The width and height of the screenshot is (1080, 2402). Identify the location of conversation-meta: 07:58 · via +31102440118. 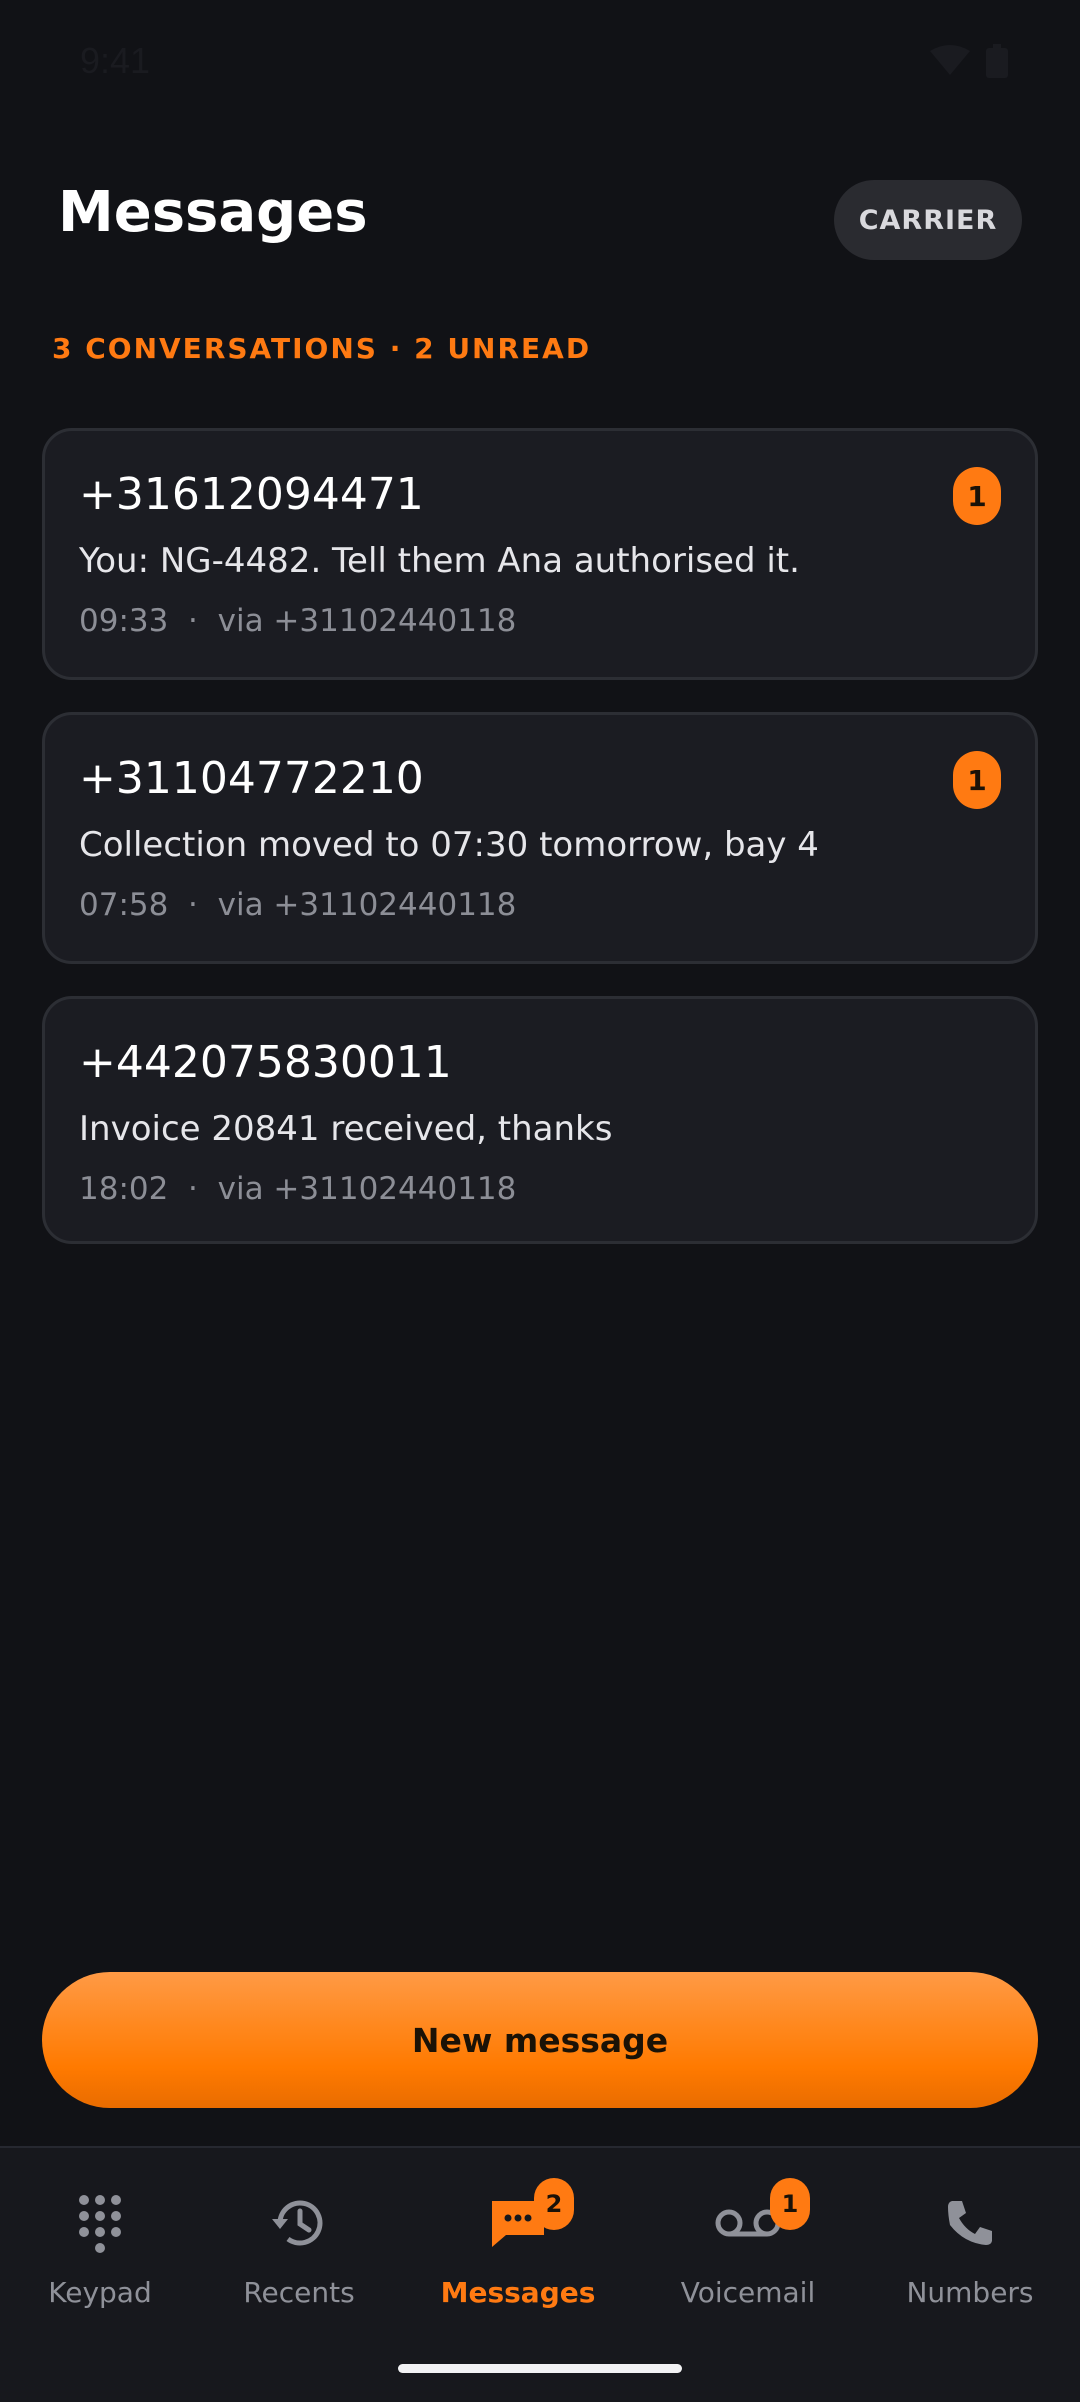
(297, 905).